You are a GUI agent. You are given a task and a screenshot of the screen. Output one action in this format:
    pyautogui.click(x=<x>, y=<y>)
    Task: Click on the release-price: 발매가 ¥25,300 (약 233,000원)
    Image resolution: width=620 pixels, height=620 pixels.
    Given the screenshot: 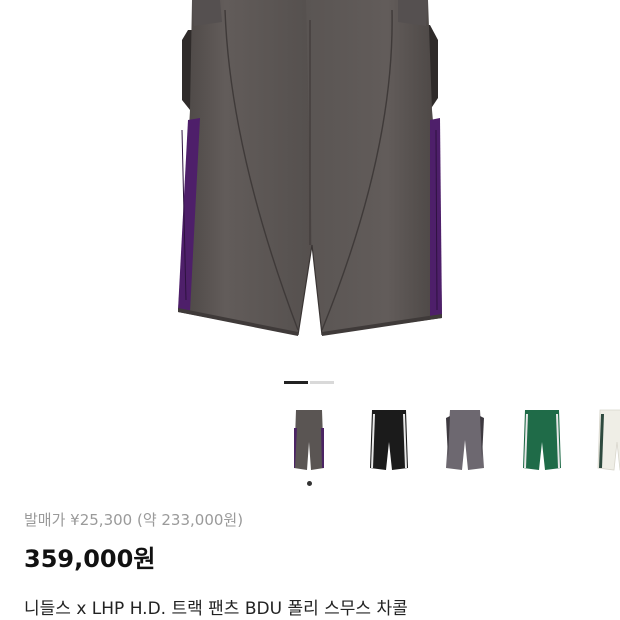 What is the action you would take?
    pyautogui.click(x=134, y=520)
    